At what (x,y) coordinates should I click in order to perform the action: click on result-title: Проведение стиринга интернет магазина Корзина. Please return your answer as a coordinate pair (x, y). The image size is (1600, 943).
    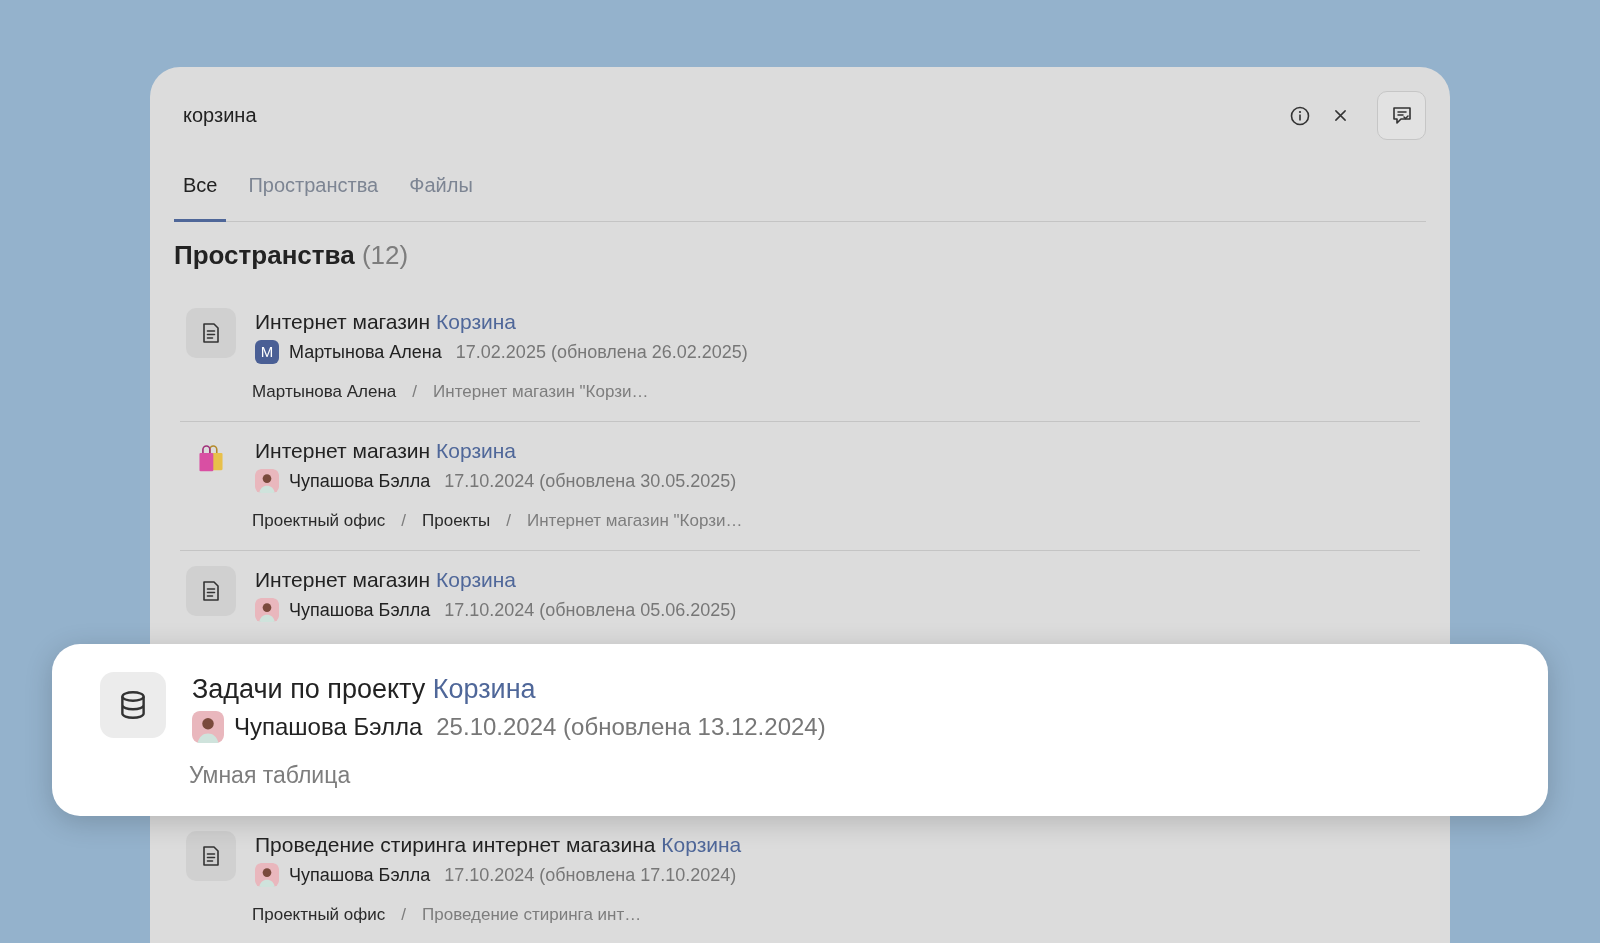
    Looking at the image, I should click on (498, 845).